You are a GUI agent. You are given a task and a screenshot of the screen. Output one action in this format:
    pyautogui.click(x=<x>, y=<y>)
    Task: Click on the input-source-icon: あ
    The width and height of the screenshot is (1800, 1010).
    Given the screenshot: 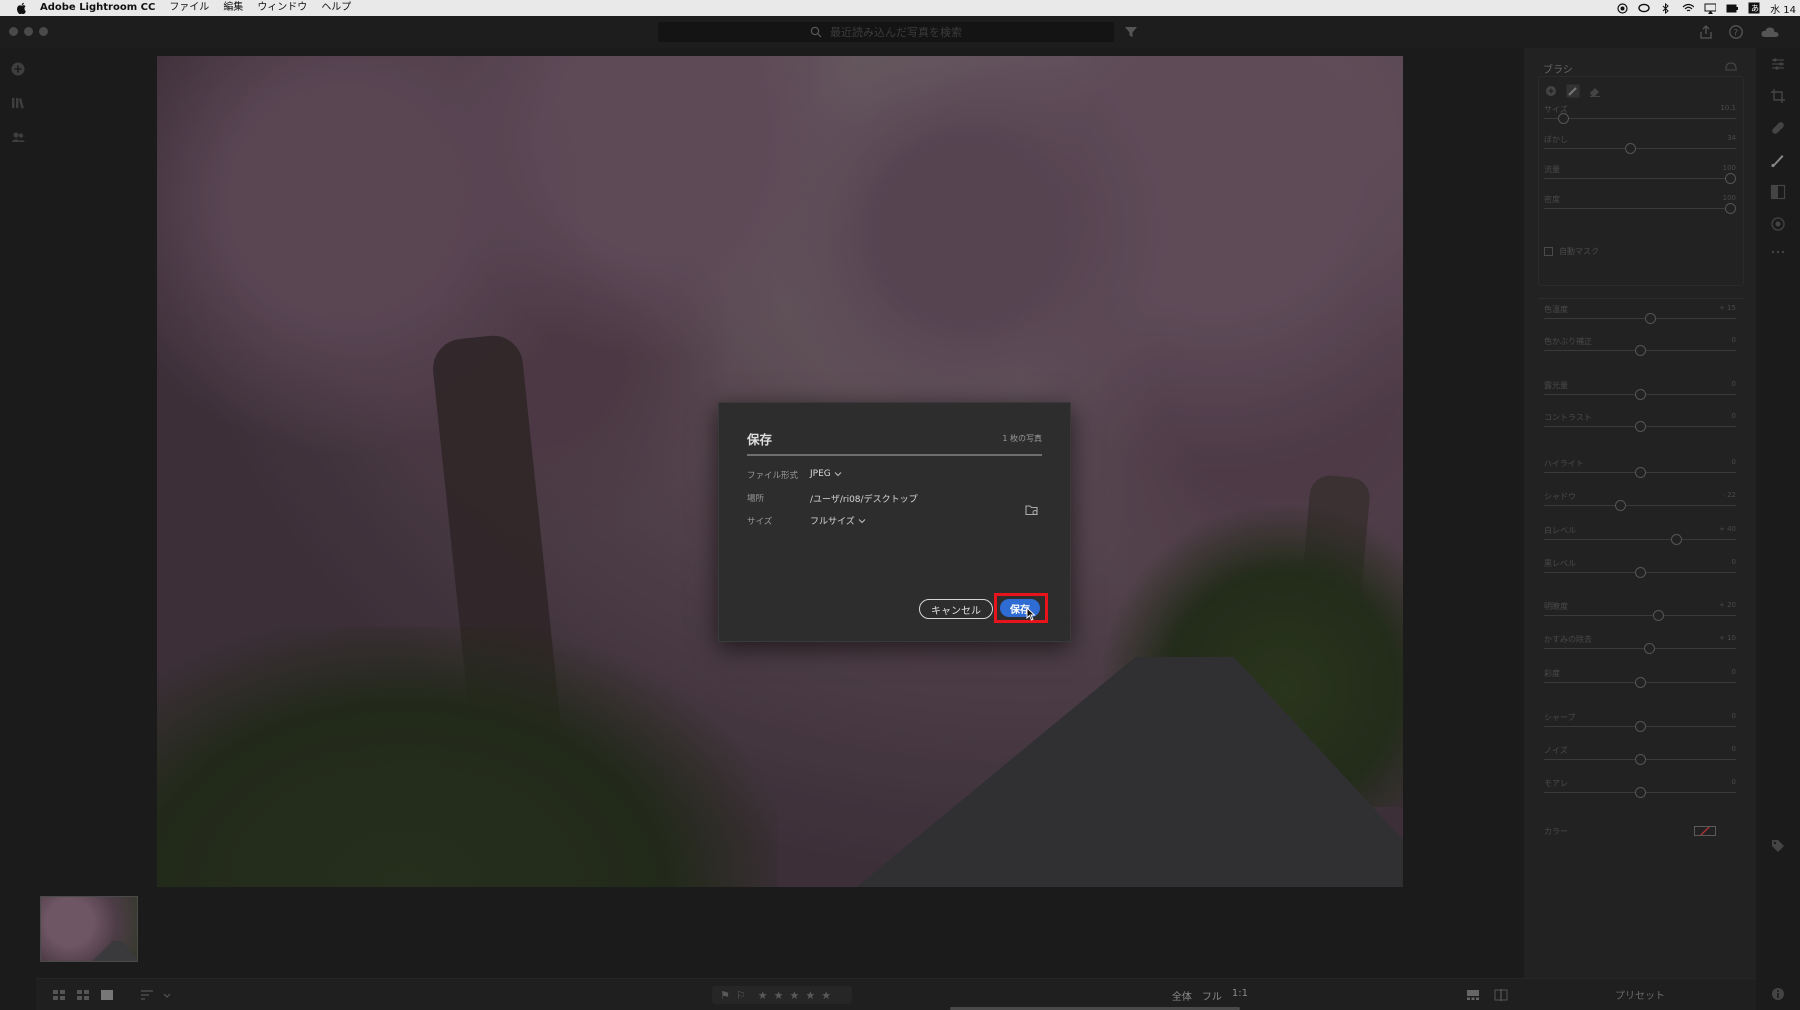 What is the action you would take?
    pyautogui.click(x=1754, y=8)
    